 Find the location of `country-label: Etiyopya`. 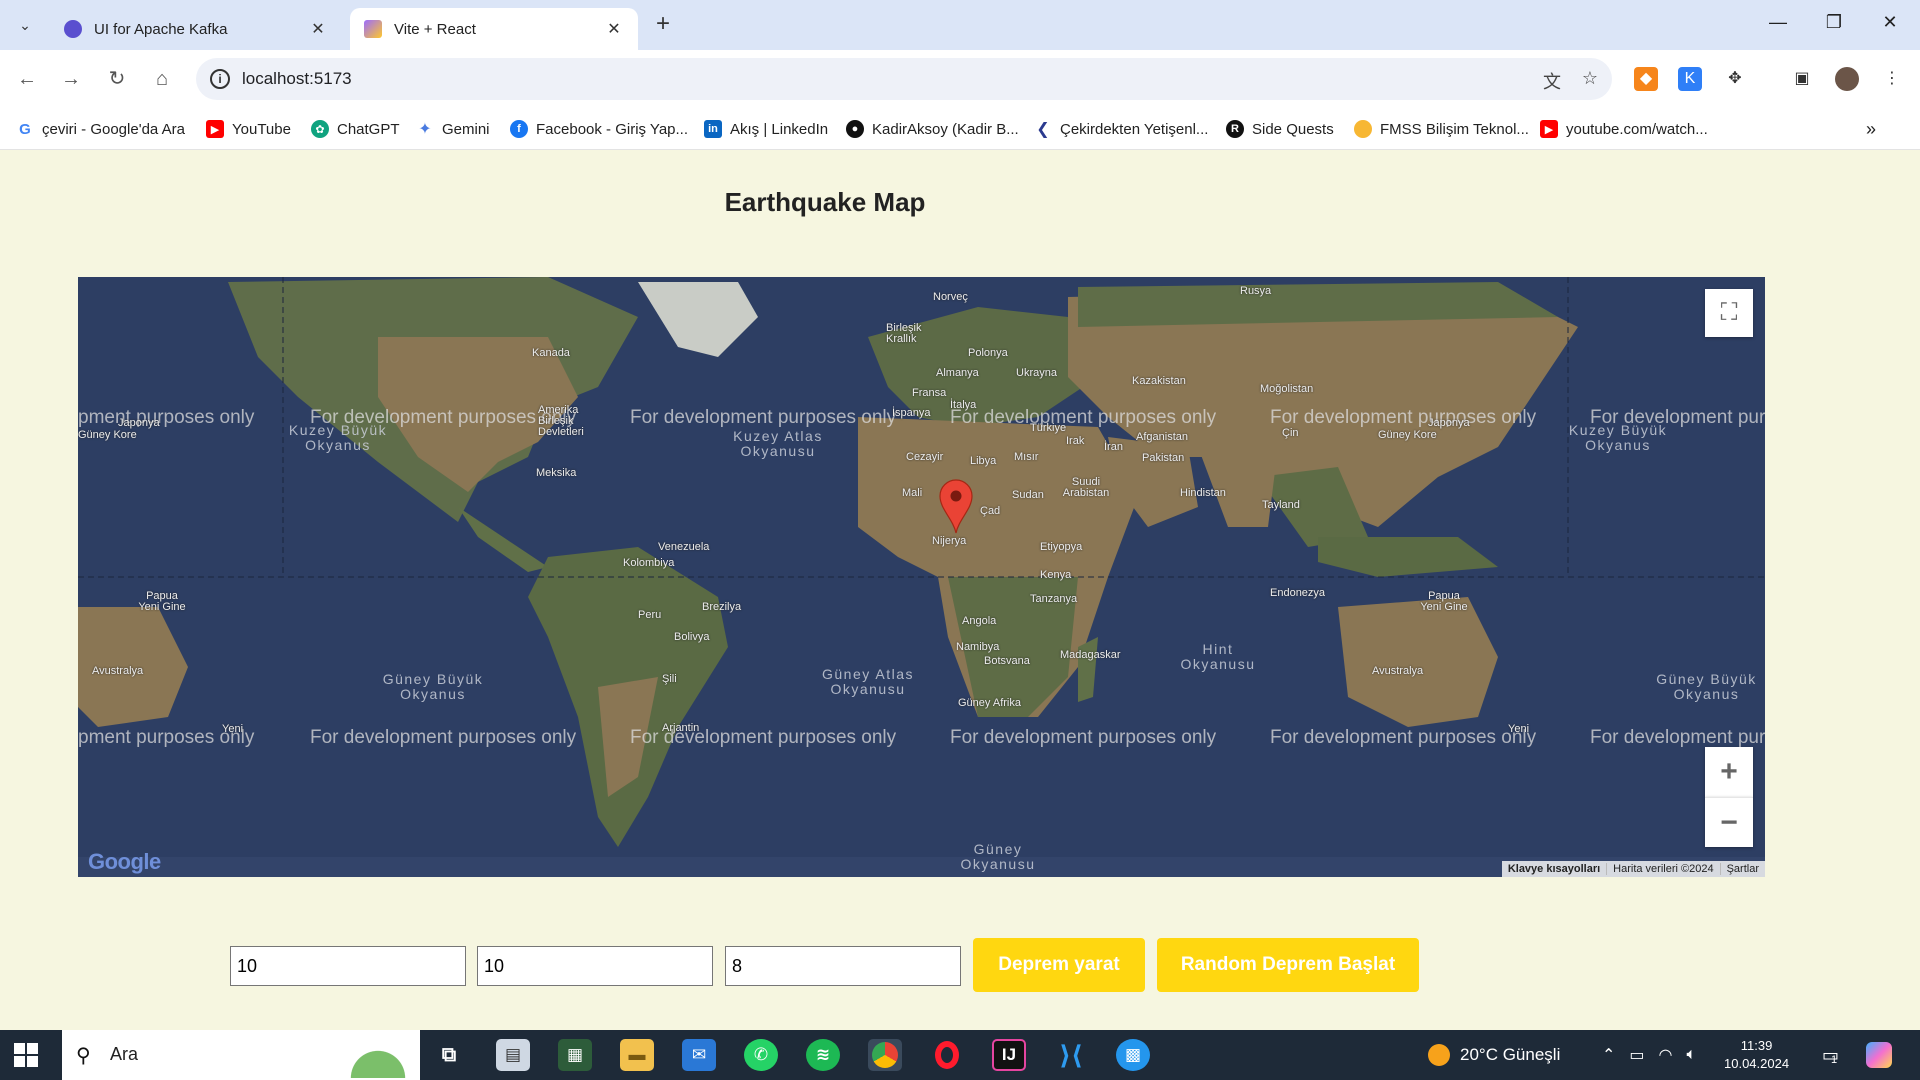

country-label: Etiyopya is located at coordinates (1061, 547).